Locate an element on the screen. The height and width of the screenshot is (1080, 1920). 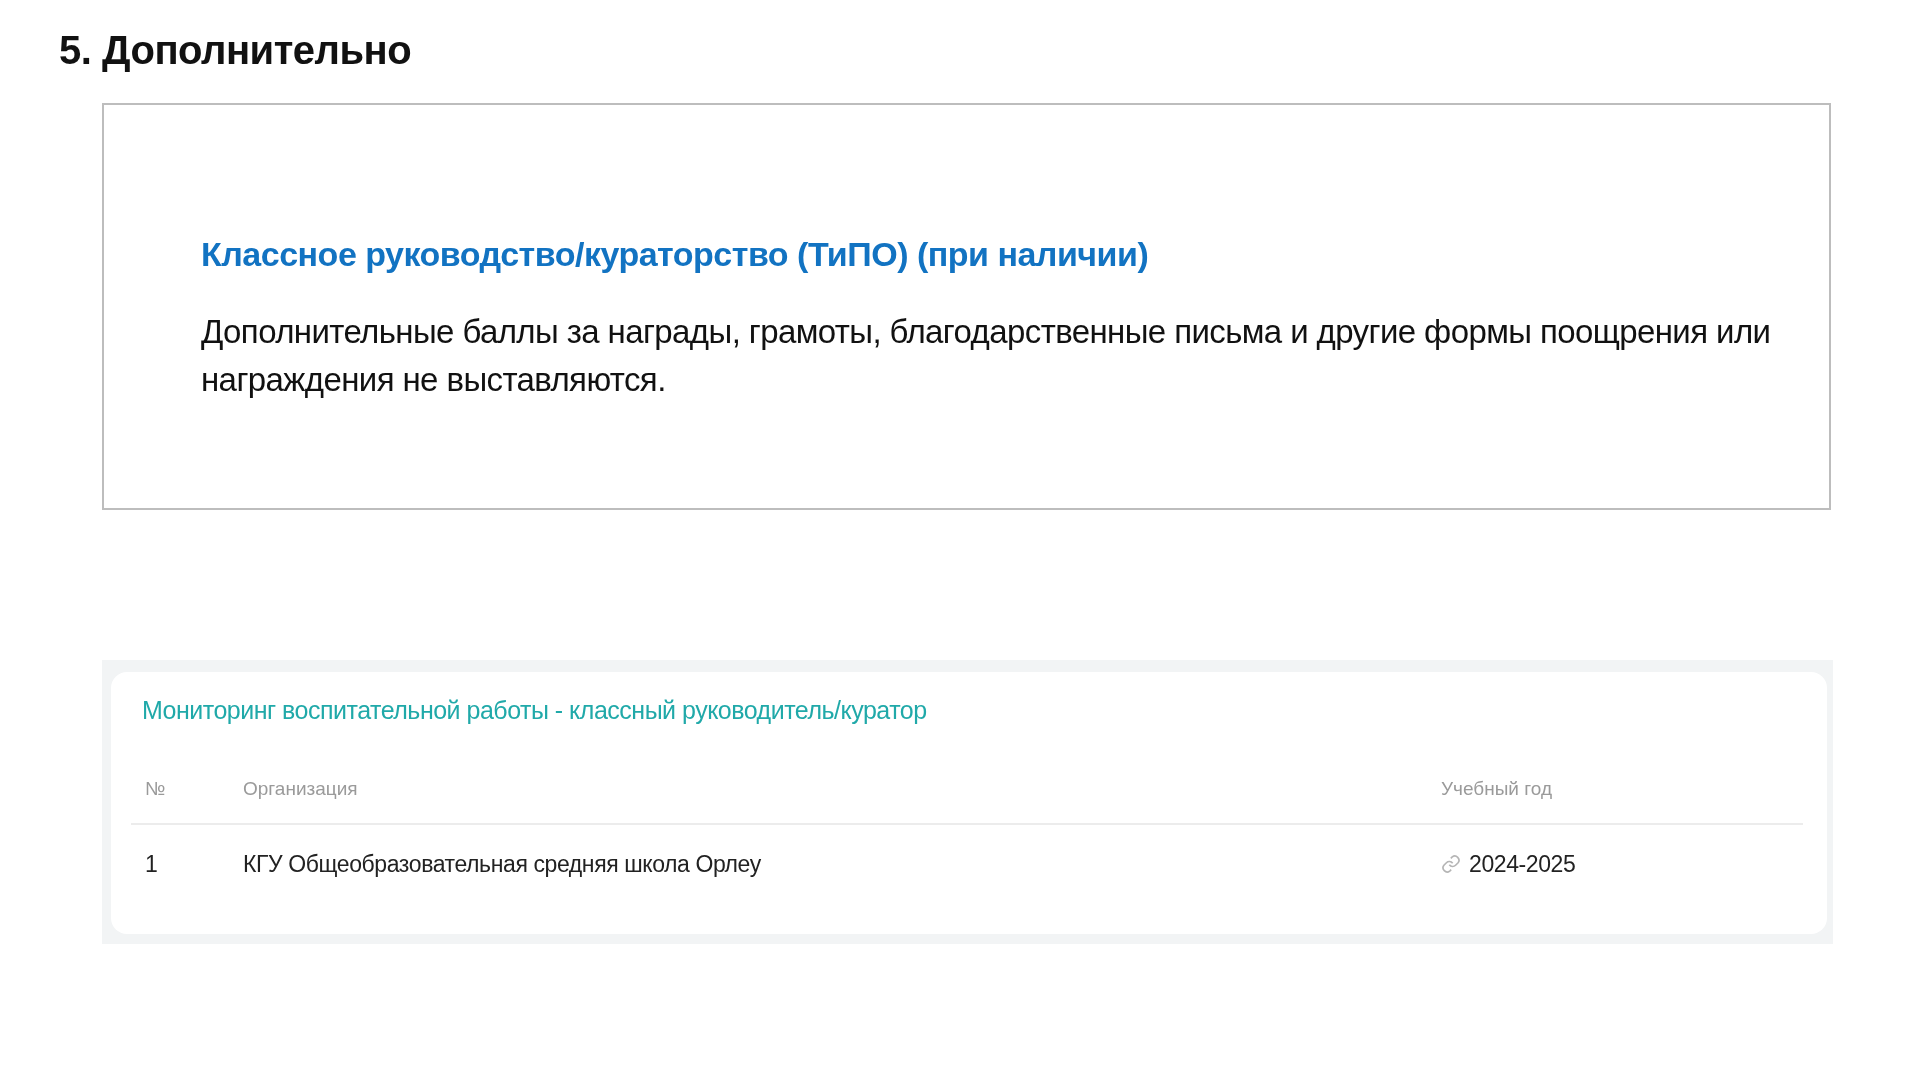
column-header: Учебный год is located at coordinates (1497, 789).